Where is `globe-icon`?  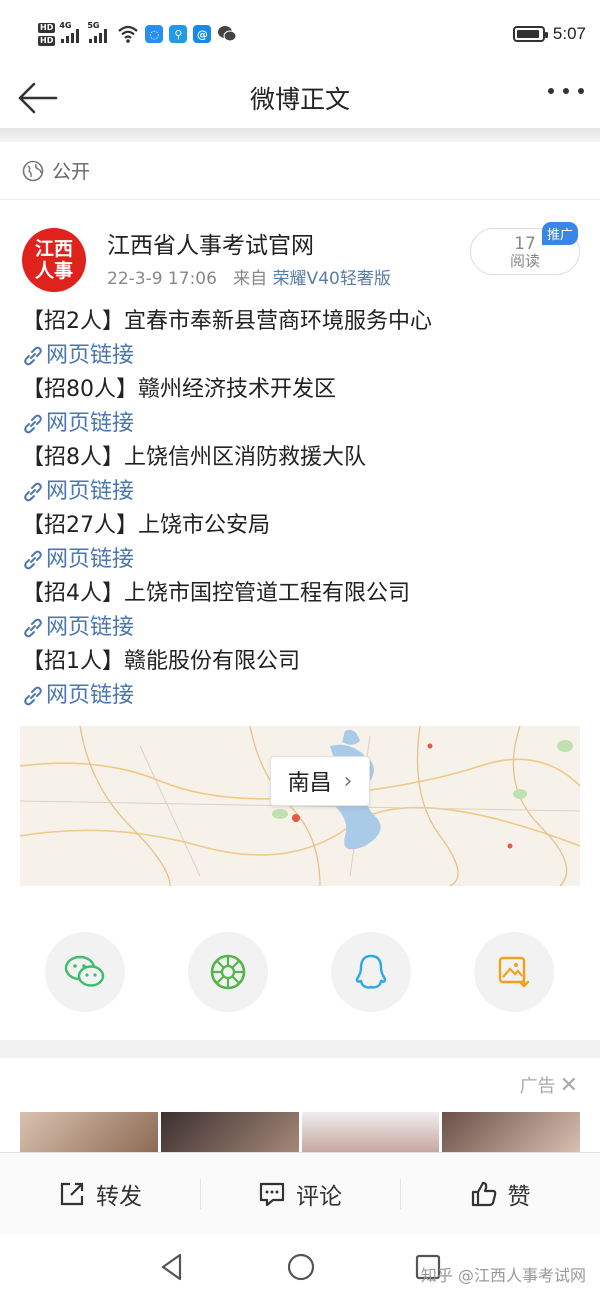
globe-icon is located at coordinates (33, 170).